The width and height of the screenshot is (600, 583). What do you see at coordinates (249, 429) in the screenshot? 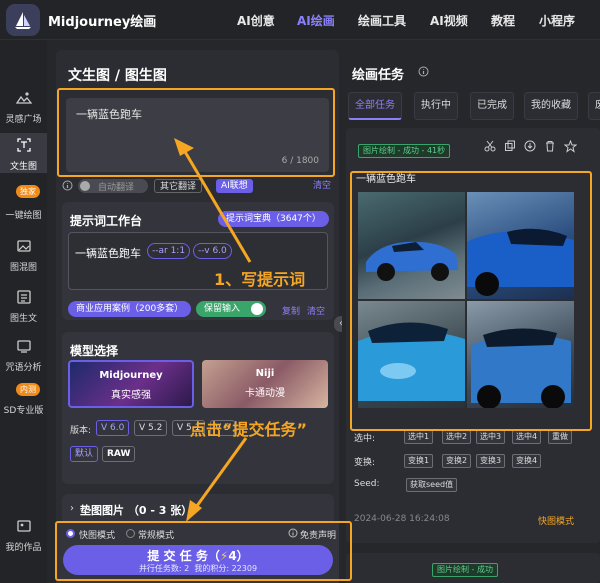
I see `annotation-step-2: 点击“提交任务”` at bounding box center [249, 429].